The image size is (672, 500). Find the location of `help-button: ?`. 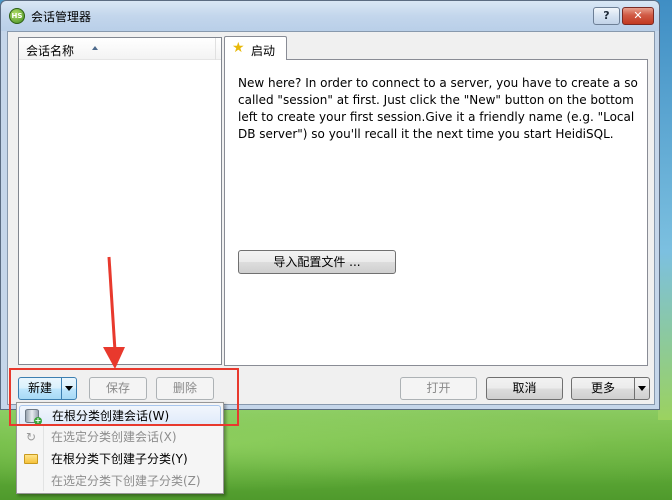

help-button: ? is located at coordinates (606, 16).